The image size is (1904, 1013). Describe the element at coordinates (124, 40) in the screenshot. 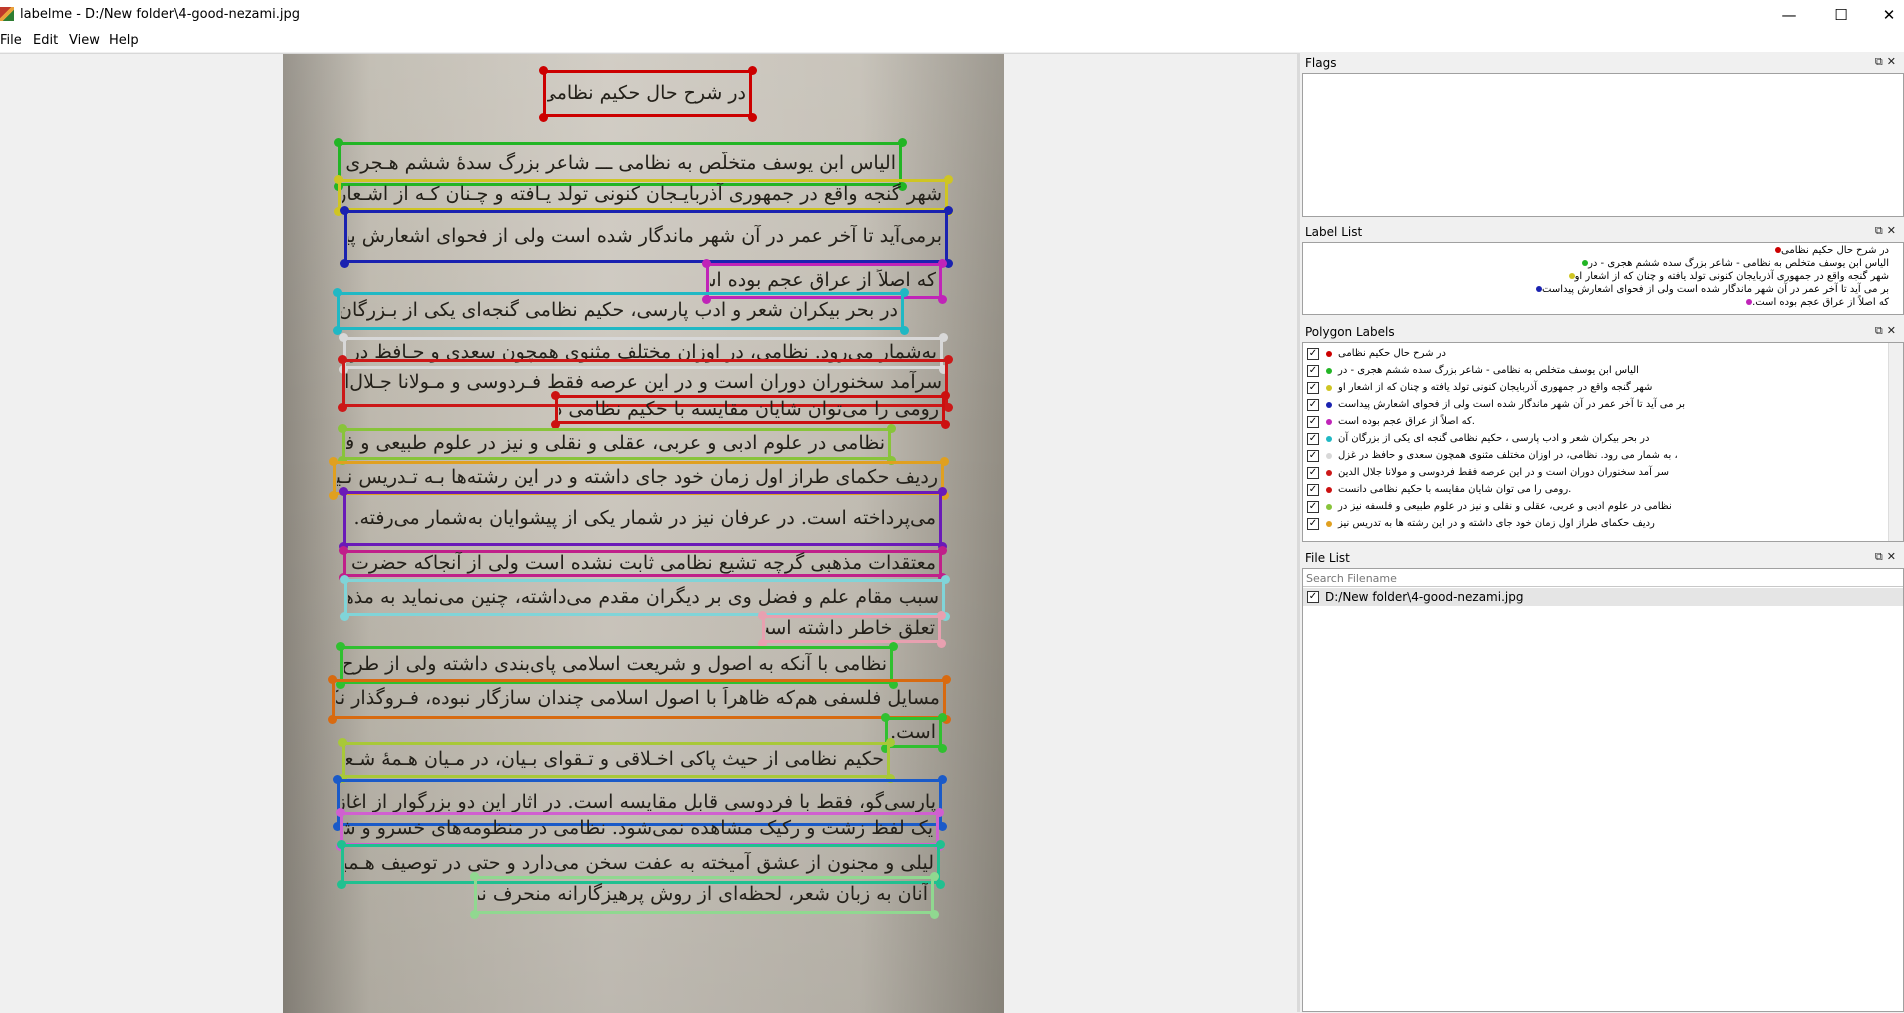

I see `menu-help: Help` at that location.